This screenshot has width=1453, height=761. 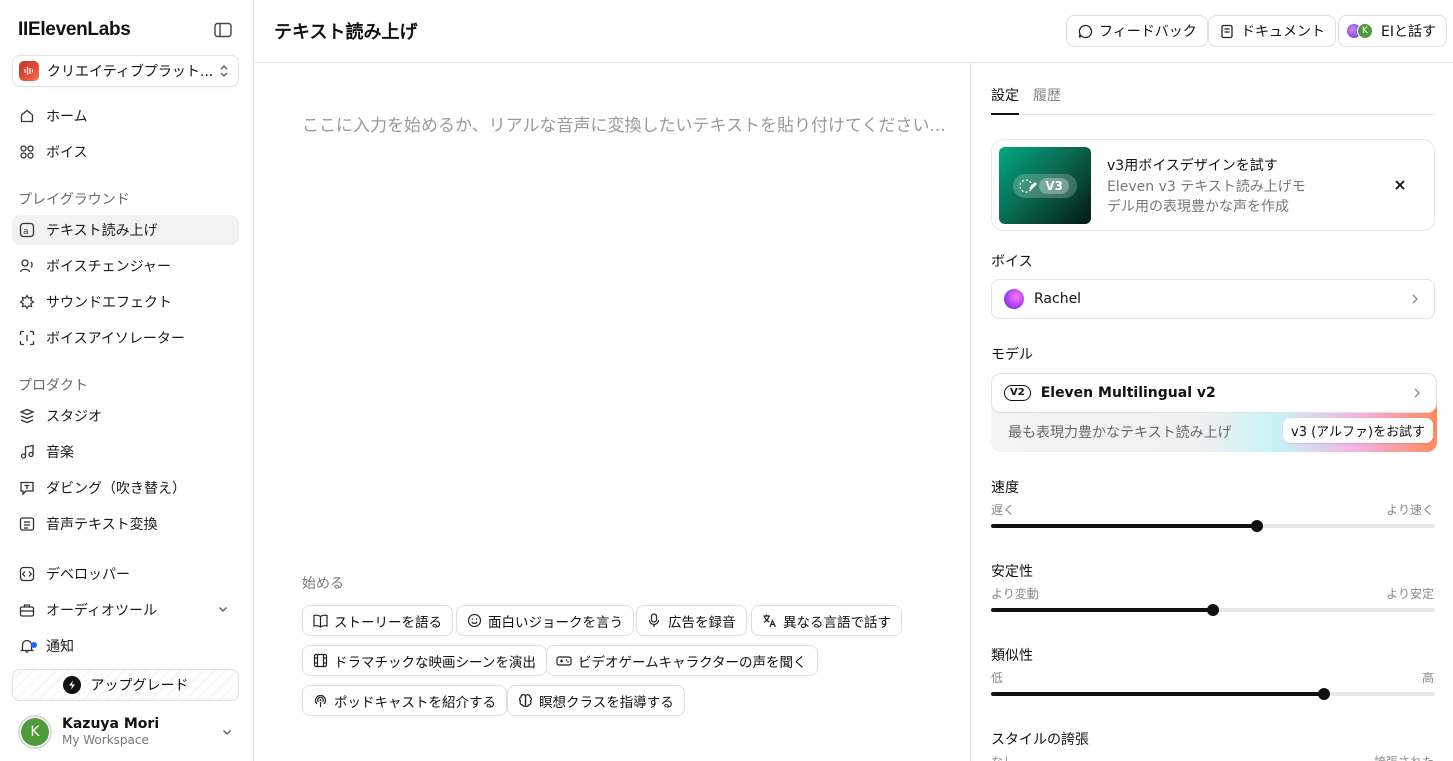 I want to click on sidebar-item-label: ボイス, so click(x=67, y=153).